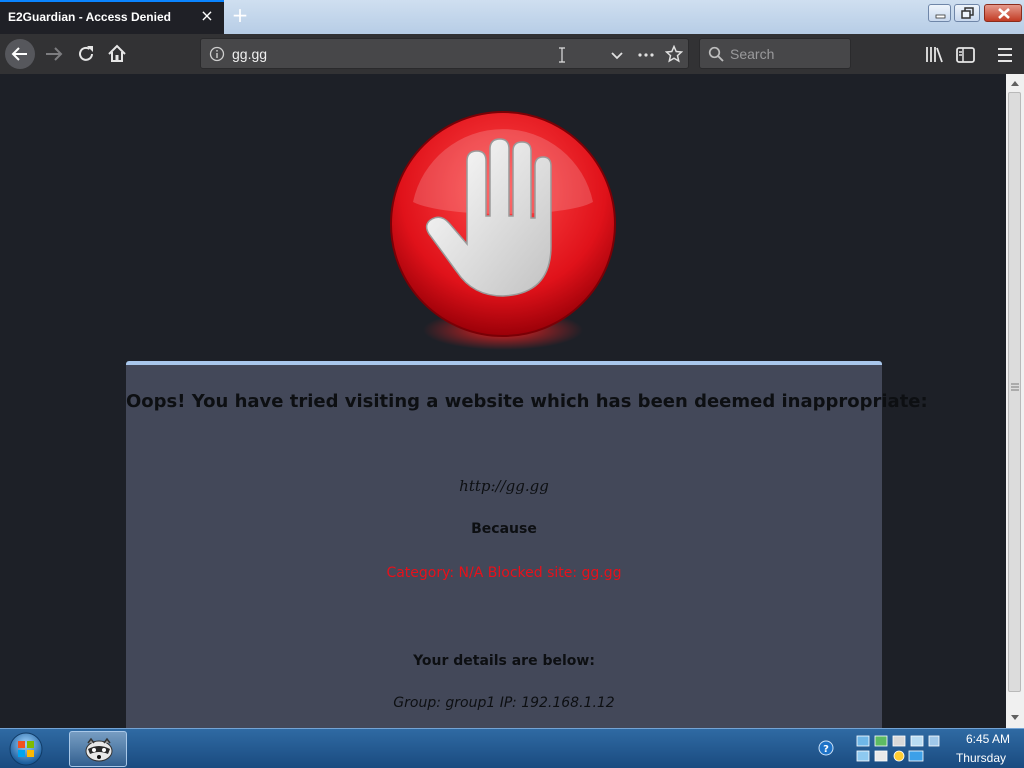 The width and height of the screenshot is (1024, 768). Describe the element at coordinates (939, 13) in the screenshot. I see `window-minimize-button` at that location.